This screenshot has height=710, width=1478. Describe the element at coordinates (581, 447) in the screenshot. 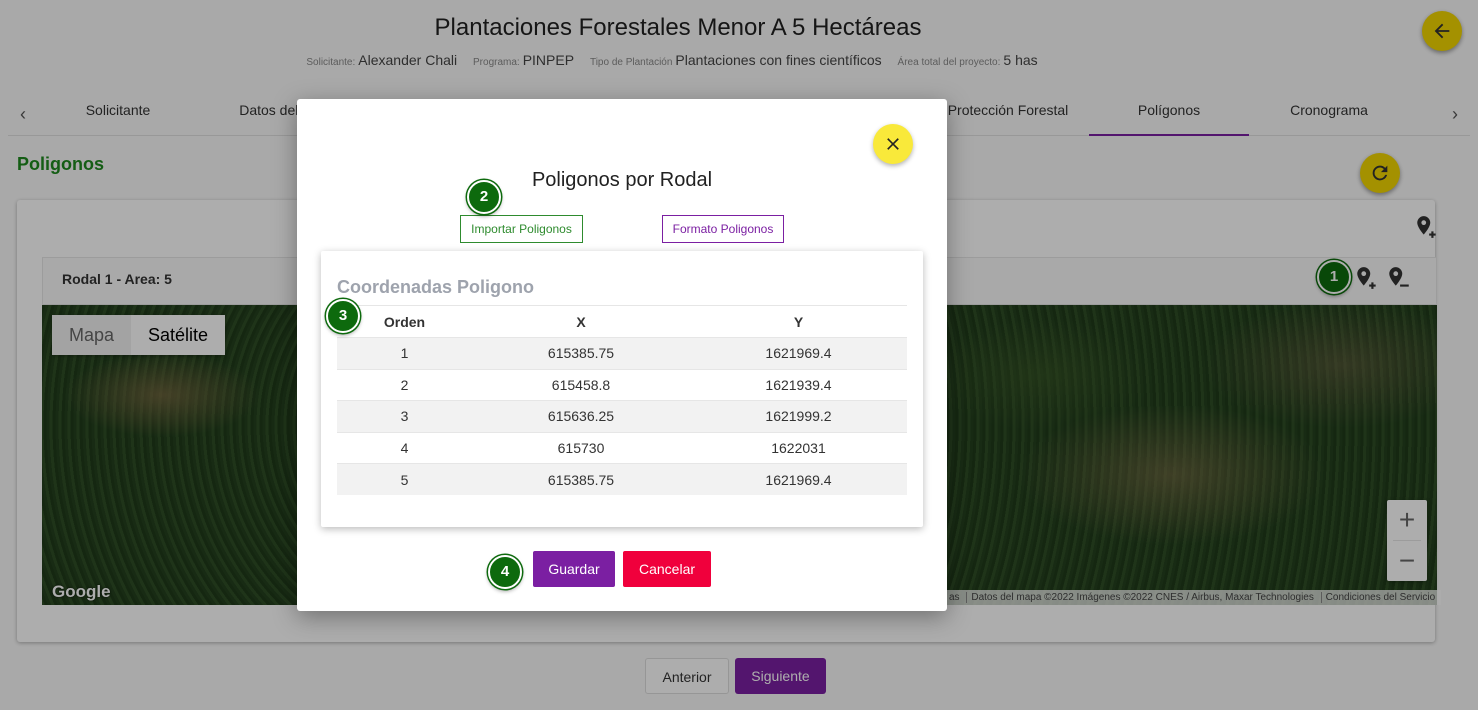

I see `cell-x: 615730` at that location.